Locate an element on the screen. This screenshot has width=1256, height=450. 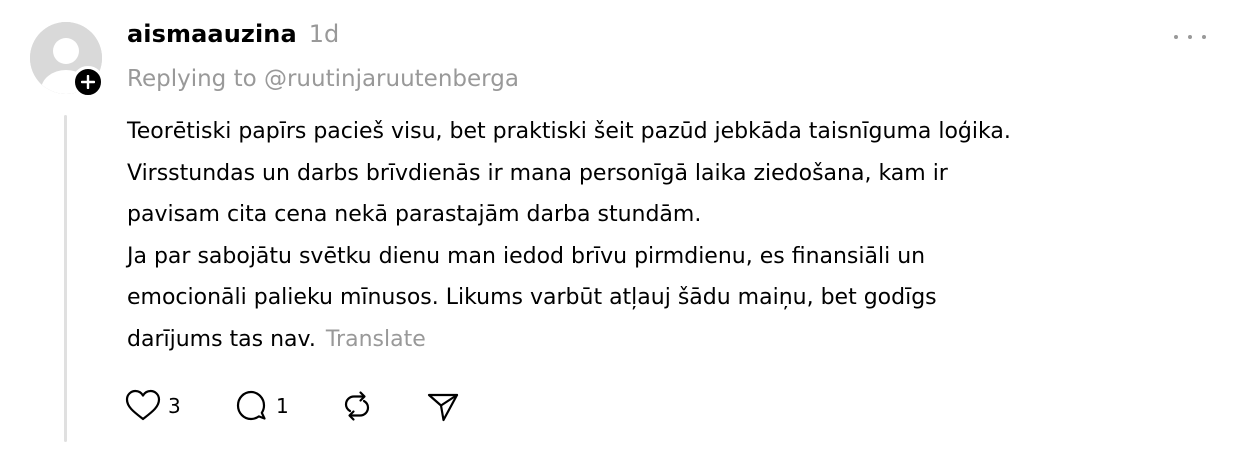
share-button is located at coordinates (443, 406).